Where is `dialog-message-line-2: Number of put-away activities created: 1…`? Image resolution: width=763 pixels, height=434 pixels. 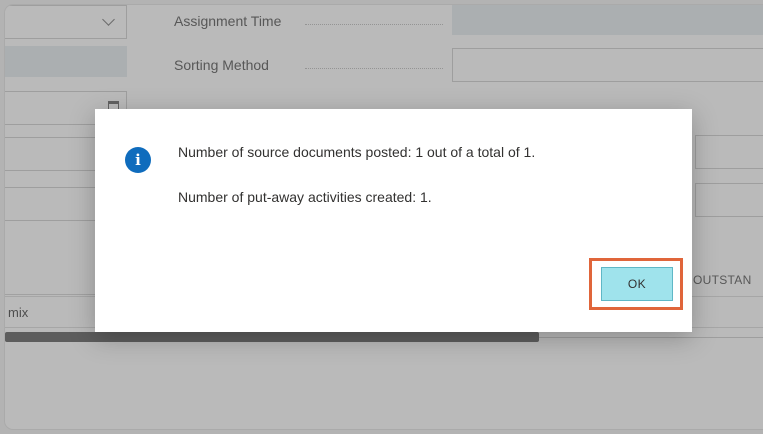 dialog-message-line-2: Number of put-away activities created: 1… is located at coordinates (305, 197).